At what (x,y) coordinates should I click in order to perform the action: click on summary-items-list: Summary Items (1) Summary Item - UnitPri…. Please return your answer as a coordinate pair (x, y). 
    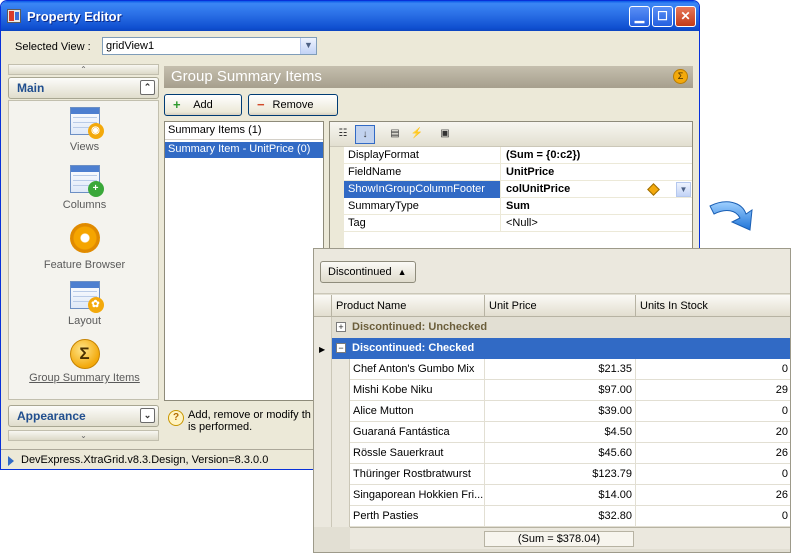
    Looking at the image, I should click on (244, 261).